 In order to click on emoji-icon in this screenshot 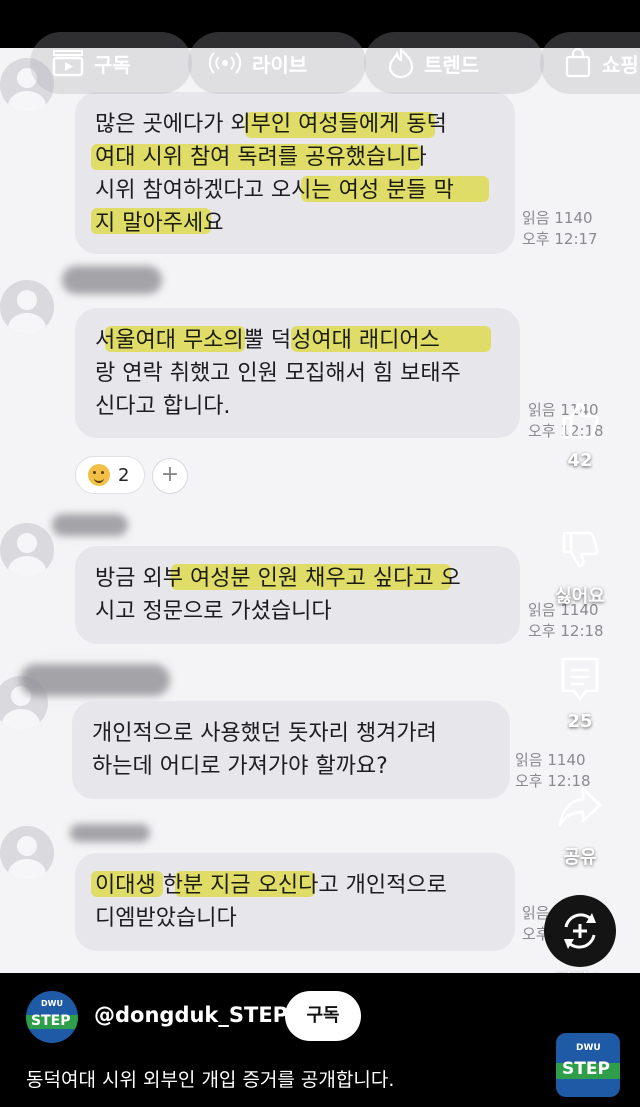, I will do `click(99, 475)`.